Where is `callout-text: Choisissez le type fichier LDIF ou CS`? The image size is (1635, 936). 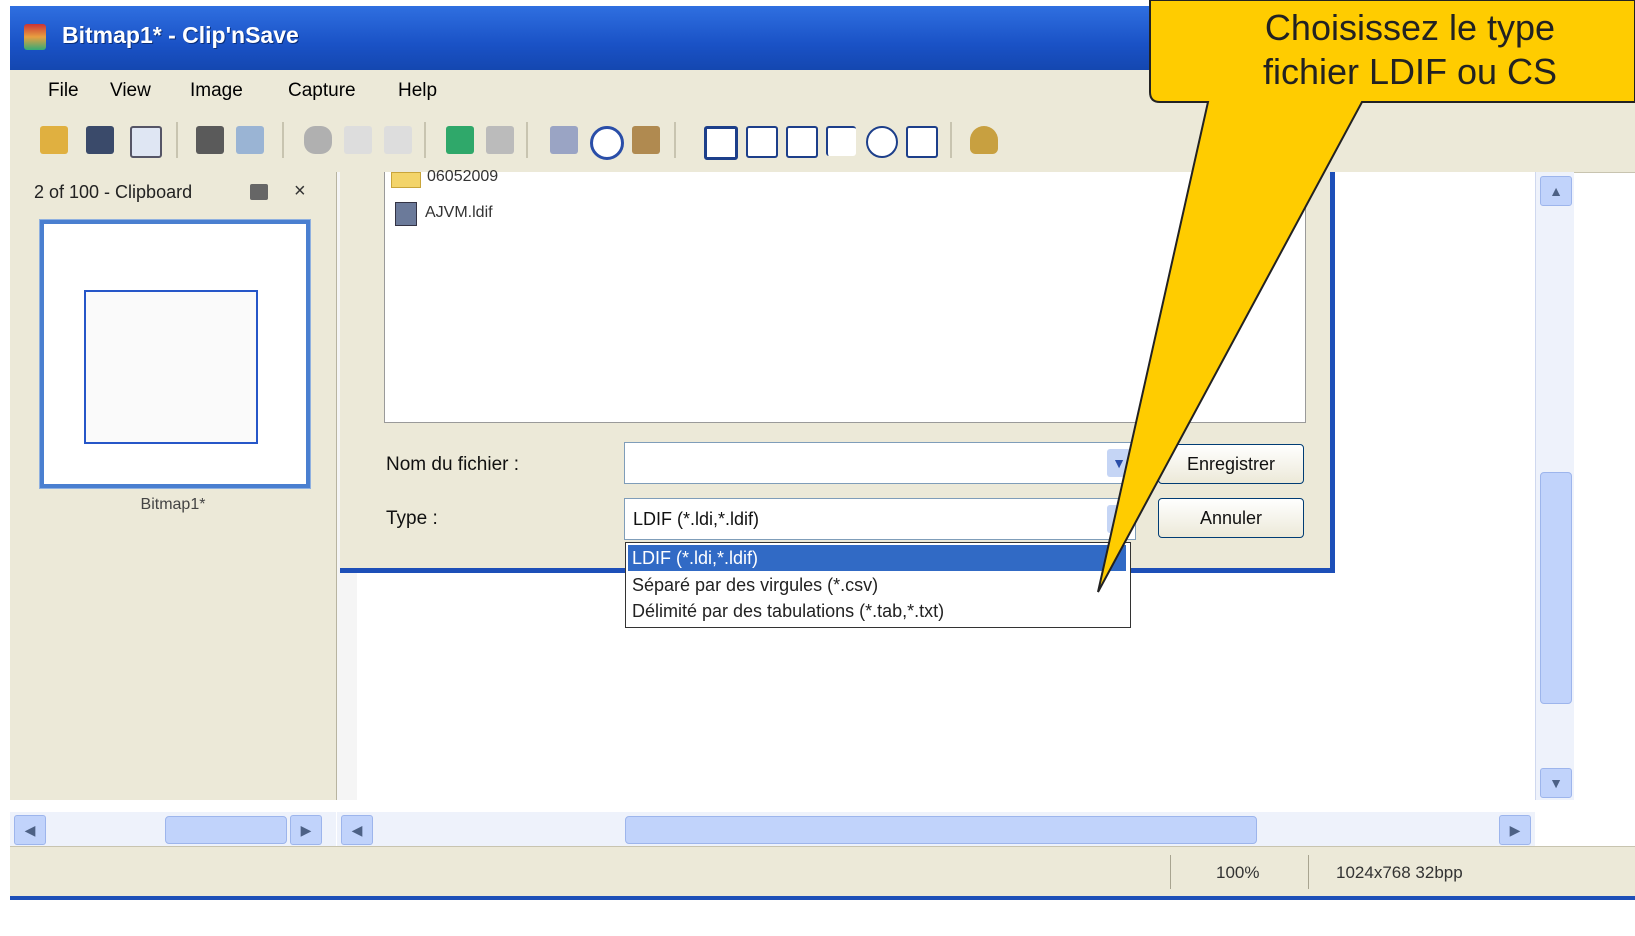
callout-text: Choisissez le type fichier LDIF ou CS is located at coordinates (1402, 50).